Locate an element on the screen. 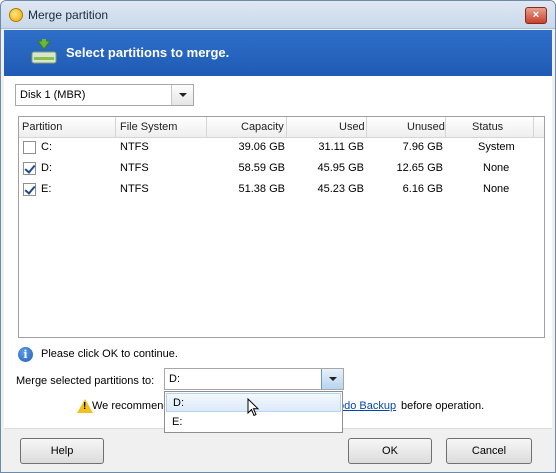 This screenshot has width=556, height=473. warning-icon-mark: ! is located at coordinates (85, 406).